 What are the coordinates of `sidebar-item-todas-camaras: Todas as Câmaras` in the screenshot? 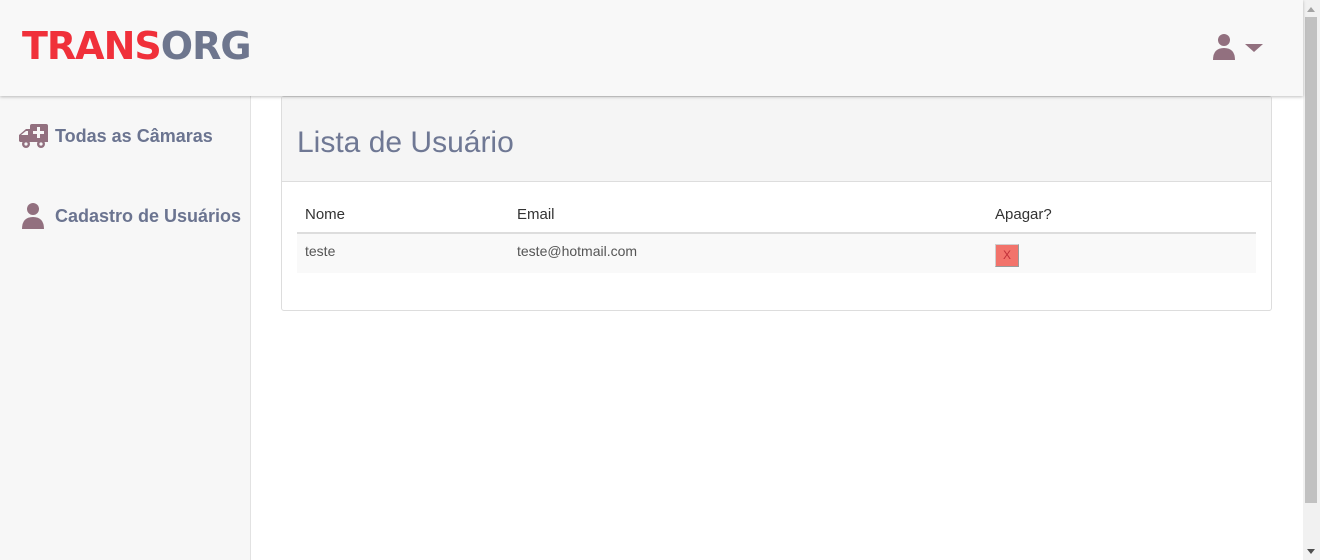 It's located at (115, 136).